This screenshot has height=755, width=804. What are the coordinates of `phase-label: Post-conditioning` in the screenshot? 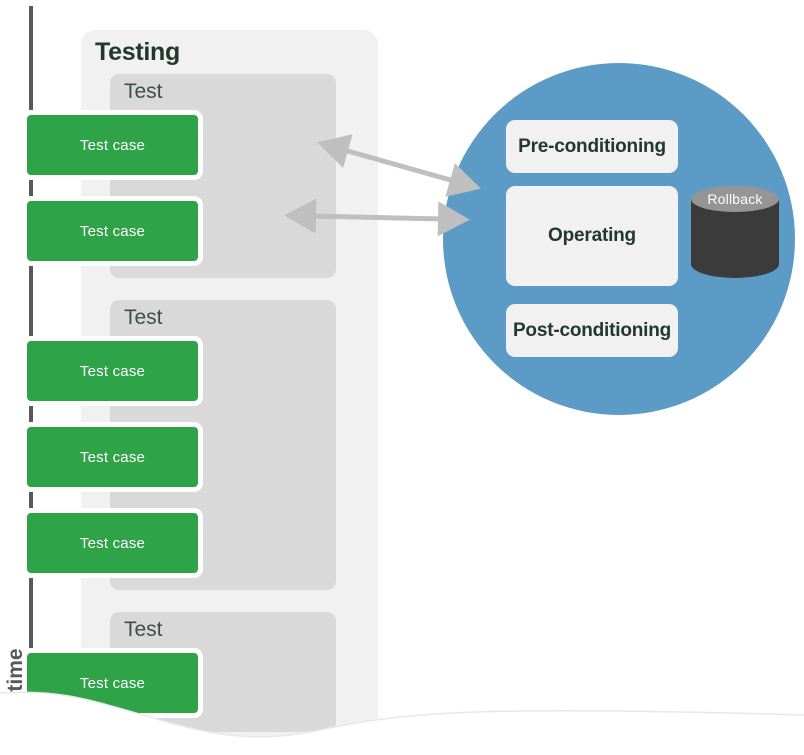 It's located at (592, 330).